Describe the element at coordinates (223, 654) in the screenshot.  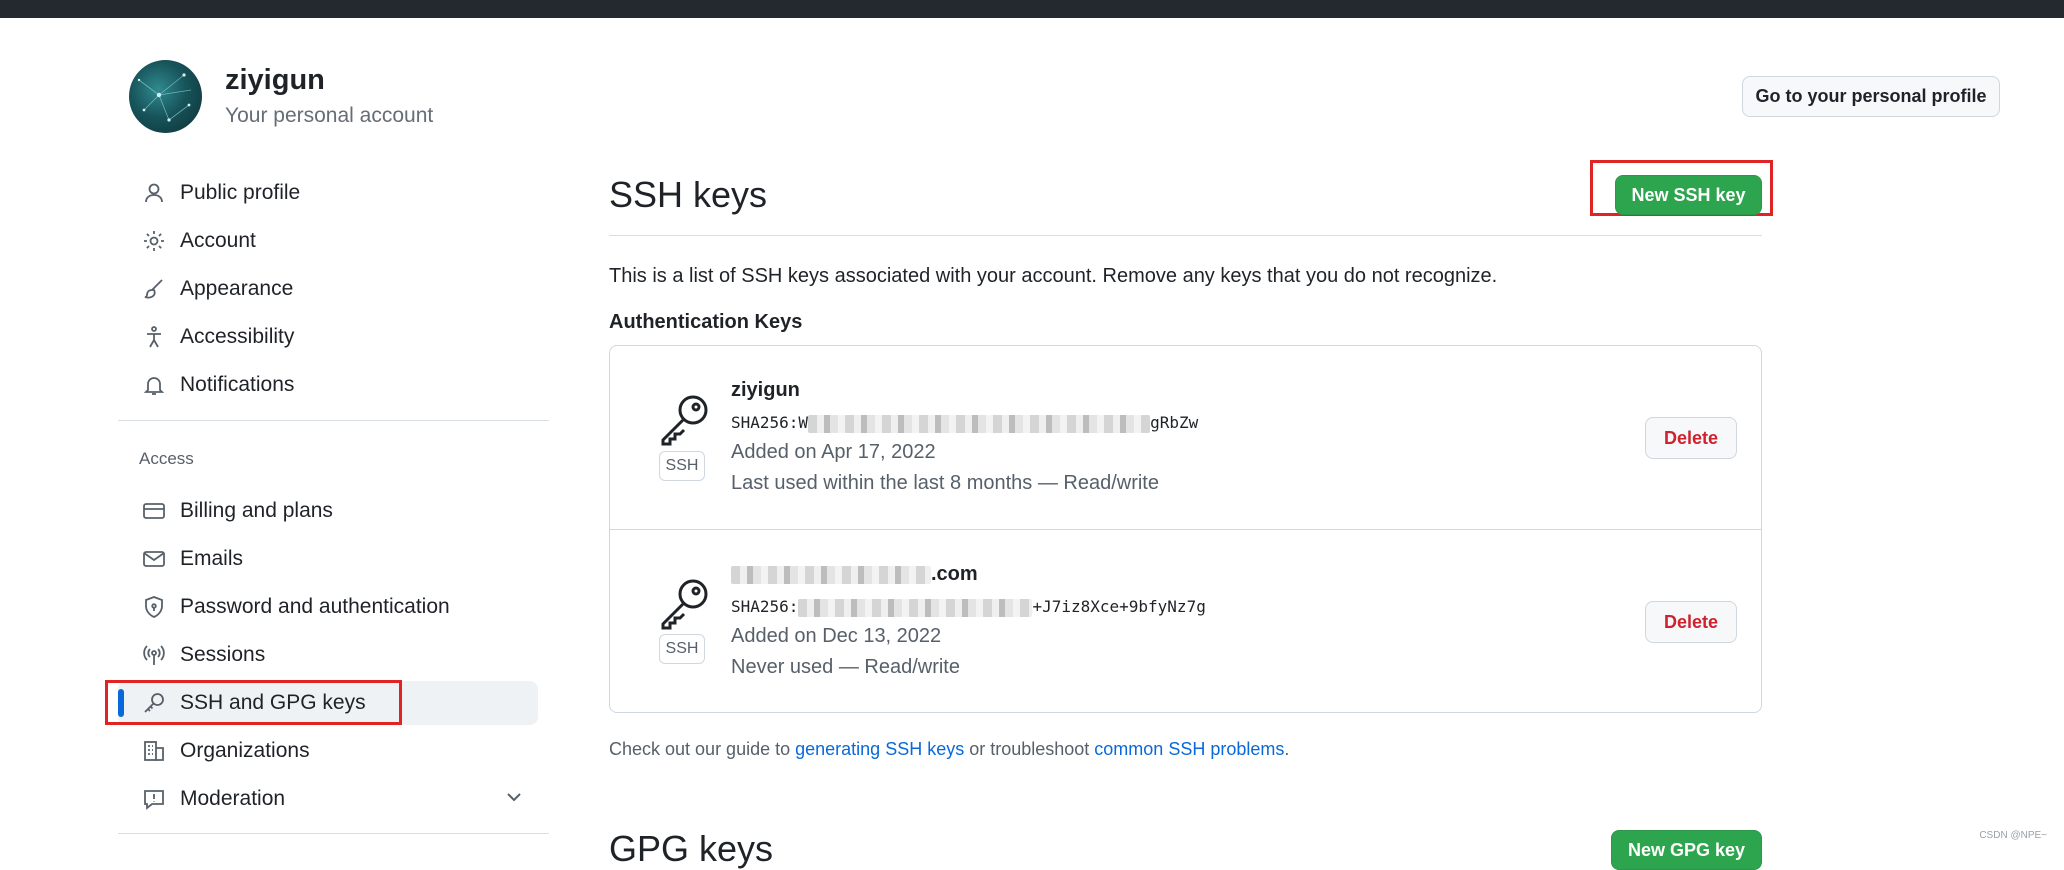
I see `sidebar-item-label: Sessions` at that location.